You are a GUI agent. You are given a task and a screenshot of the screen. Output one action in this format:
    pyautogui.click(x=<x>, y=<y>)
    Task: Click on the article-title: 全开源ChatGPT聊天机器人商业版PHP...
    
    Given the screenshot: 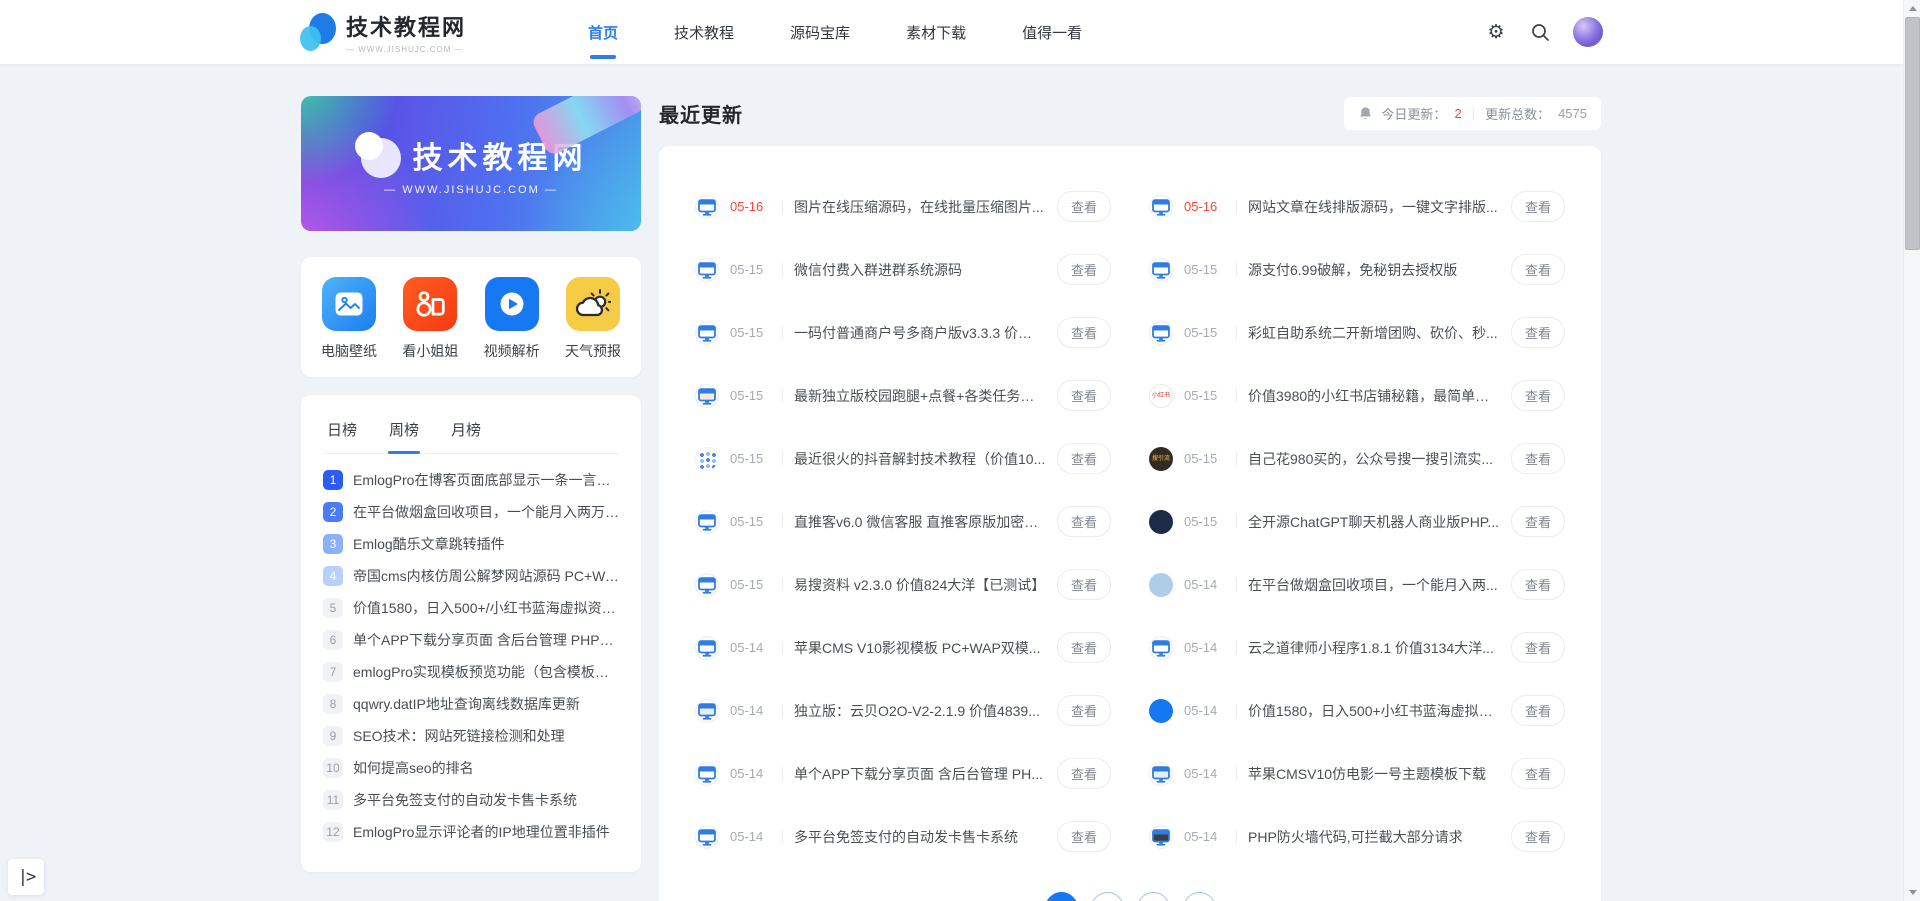 What is the action you would take?
    pyautogui.click(x=1374, y=521)
    